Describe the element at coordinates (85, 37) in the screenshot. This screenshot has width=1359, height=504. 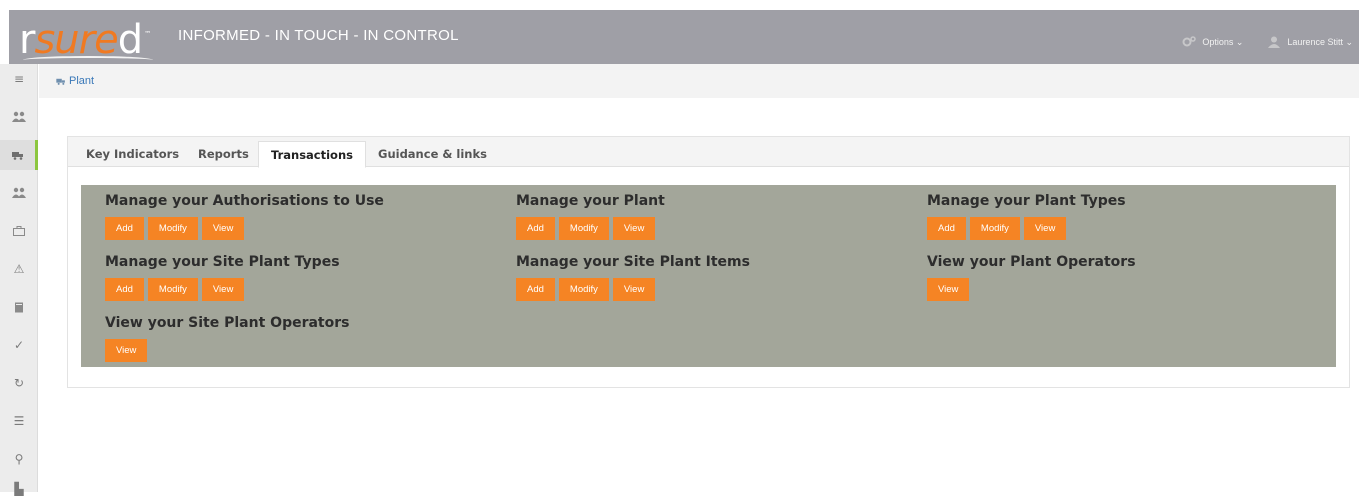
I see `rsured-logo: r sure d ™` at that location.